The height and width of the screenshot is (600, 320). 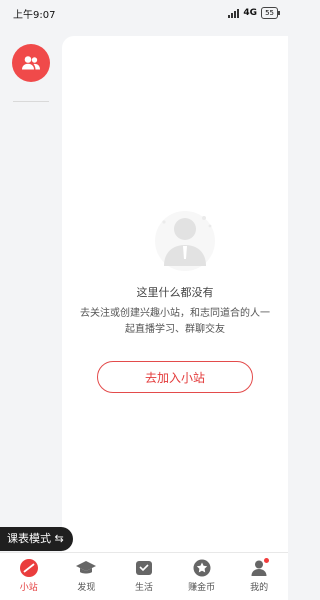 I want to click on coin-star-icon, so click(x=202, y=568).